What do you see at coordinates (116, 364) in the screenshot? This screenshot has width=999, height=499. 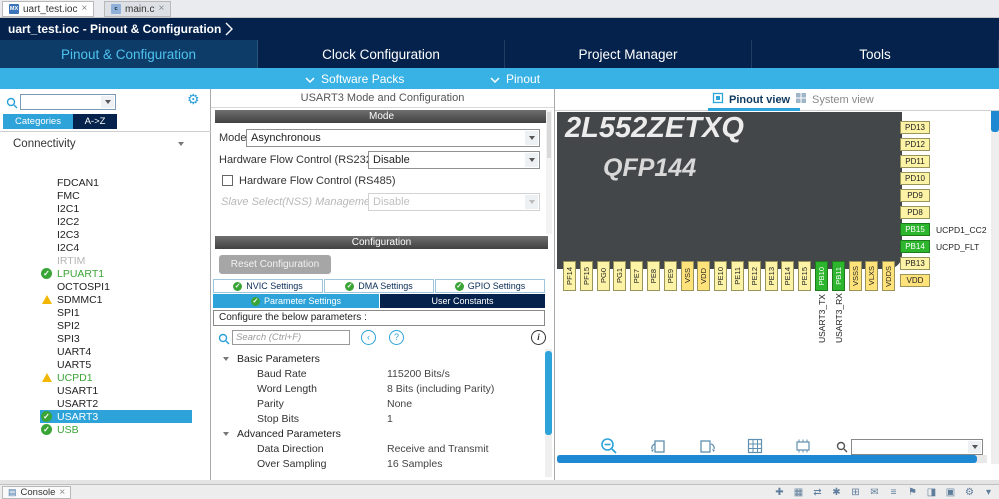 I see `peripheral-item-uart5: UART5` at bounding box center [116, 364].